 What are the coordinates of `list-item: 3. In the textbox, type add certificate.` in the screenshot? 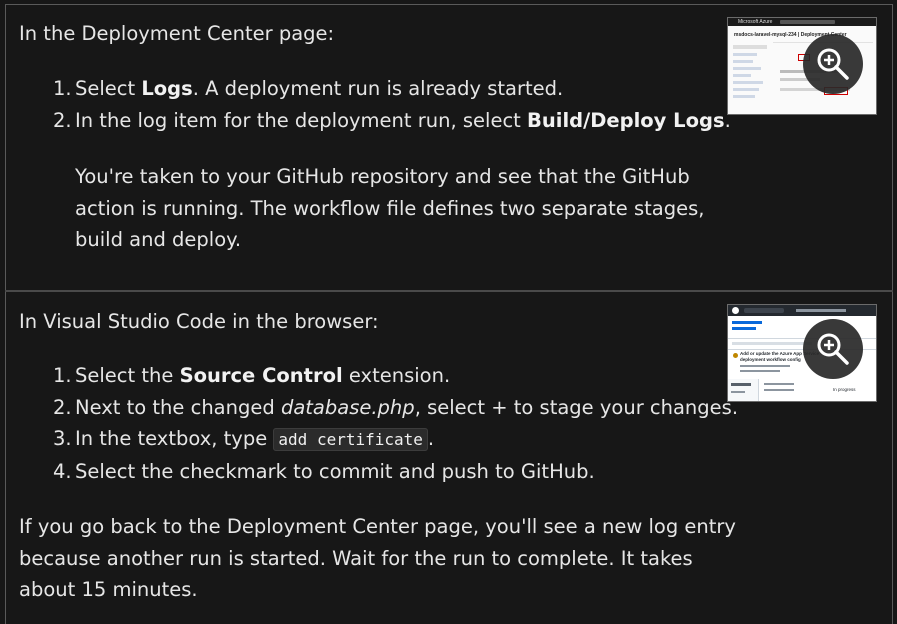 It's located at (395, 439).